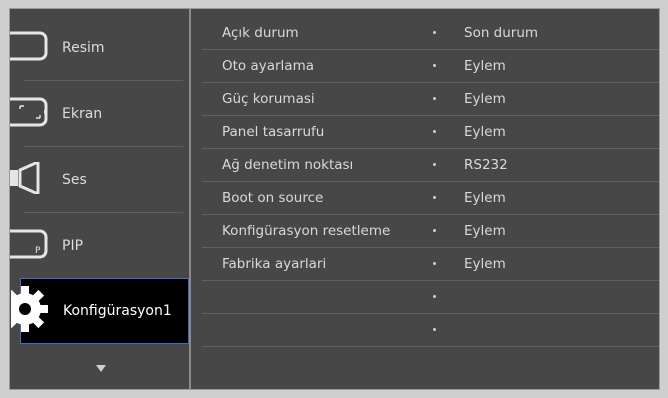  I want to click on sidebar-item-ses: Ses, so click(99, 180).